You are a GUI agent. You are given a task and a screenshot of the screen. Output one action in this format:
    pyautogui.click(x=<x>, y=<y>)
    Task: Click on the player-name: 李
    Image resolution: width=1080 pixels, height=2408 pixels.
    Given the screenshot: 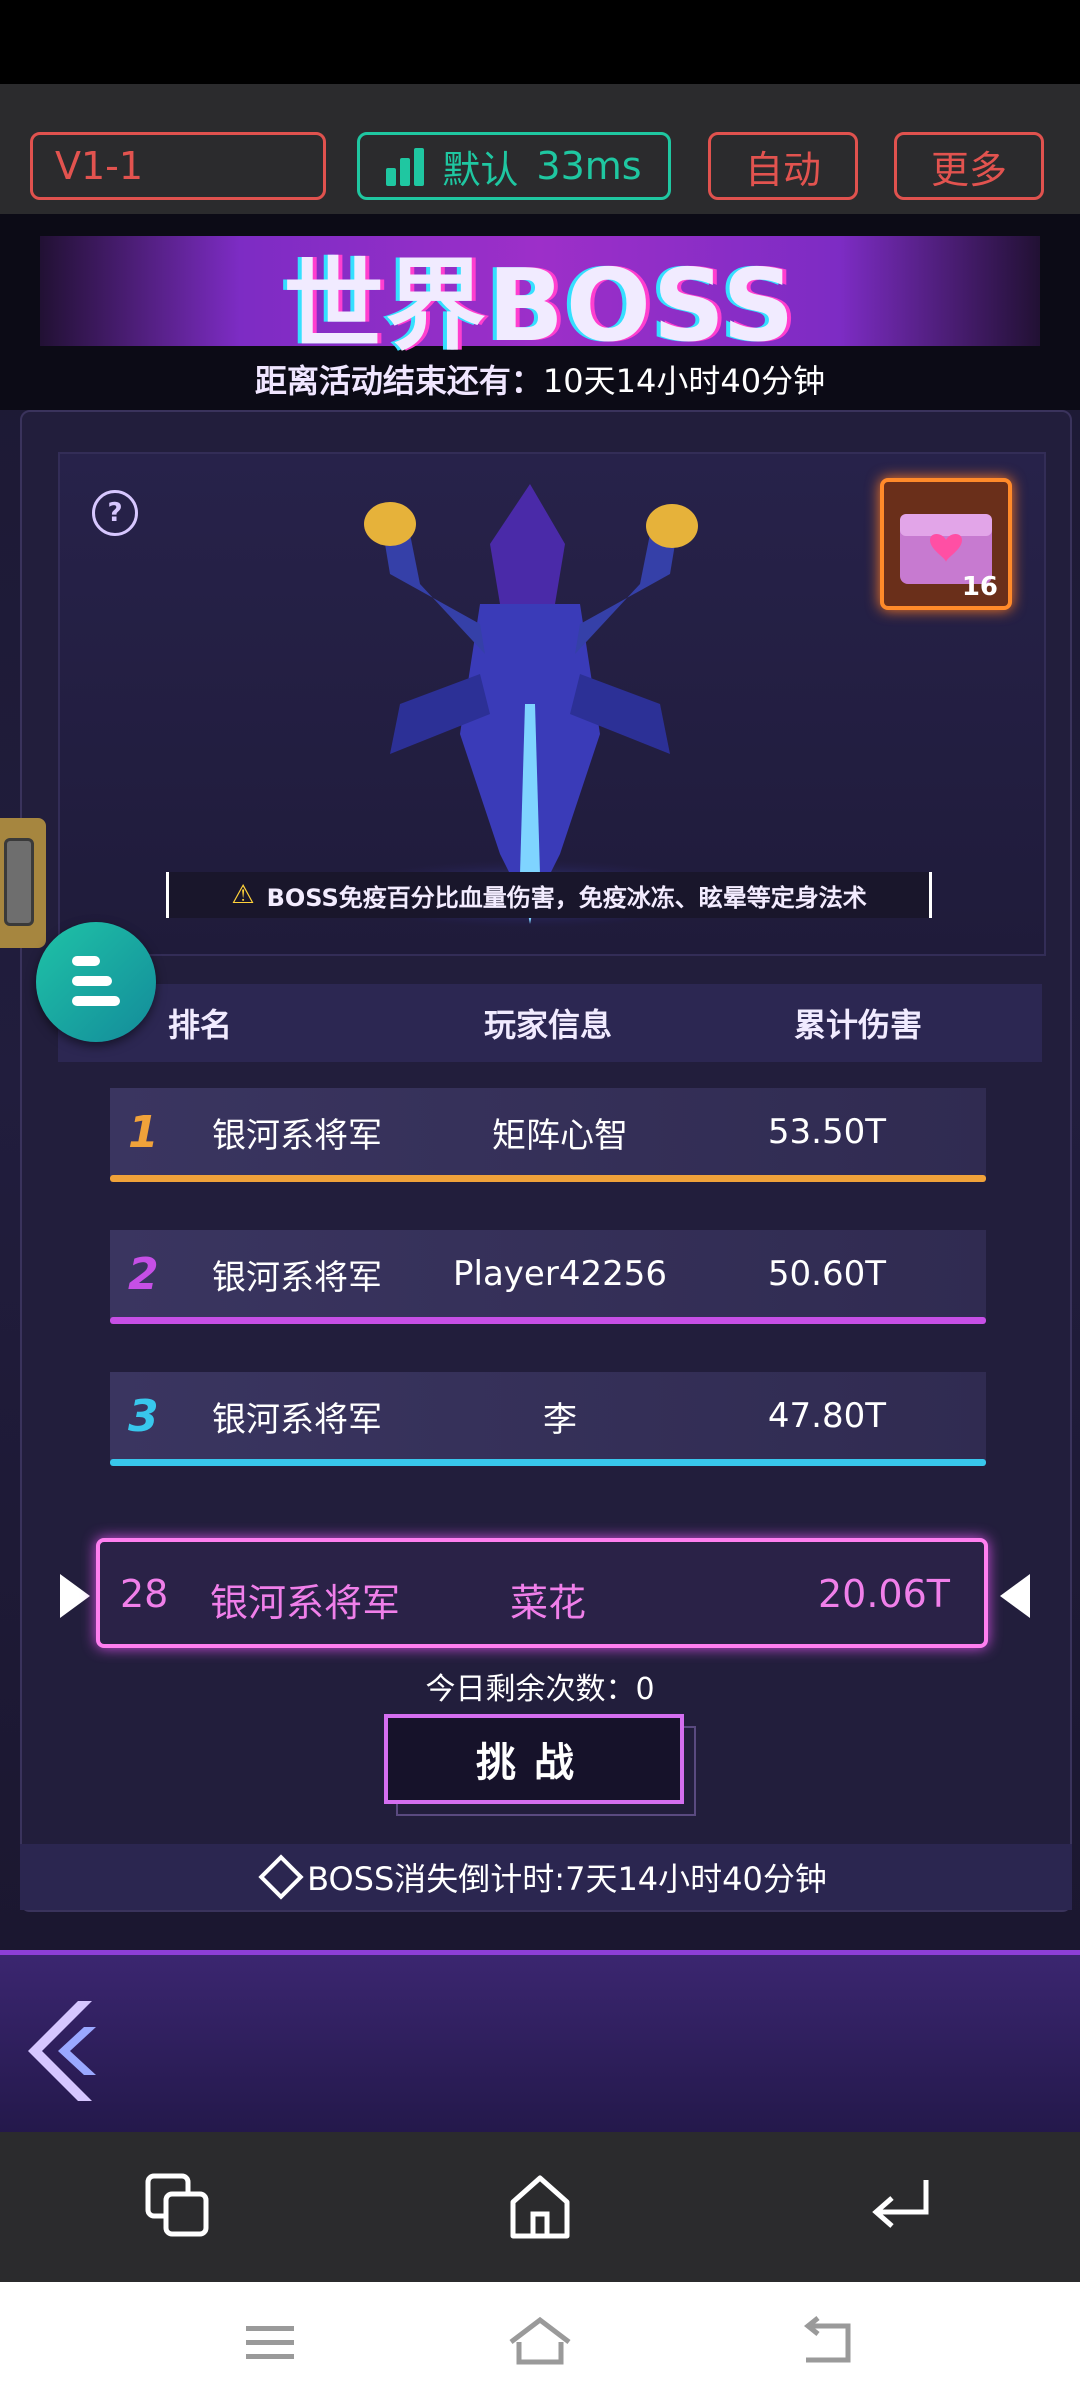 What is the action you would take?
    pyautogui.click(x=560, y=1419)
    